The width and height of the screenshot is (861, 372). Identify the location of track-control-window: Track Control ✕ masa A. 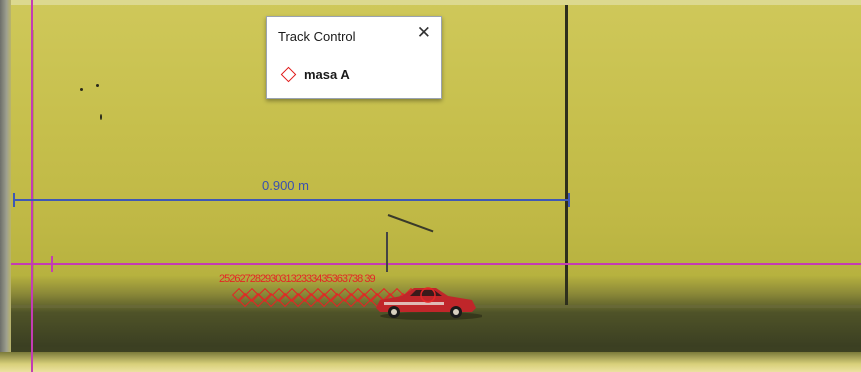
(354, 57).